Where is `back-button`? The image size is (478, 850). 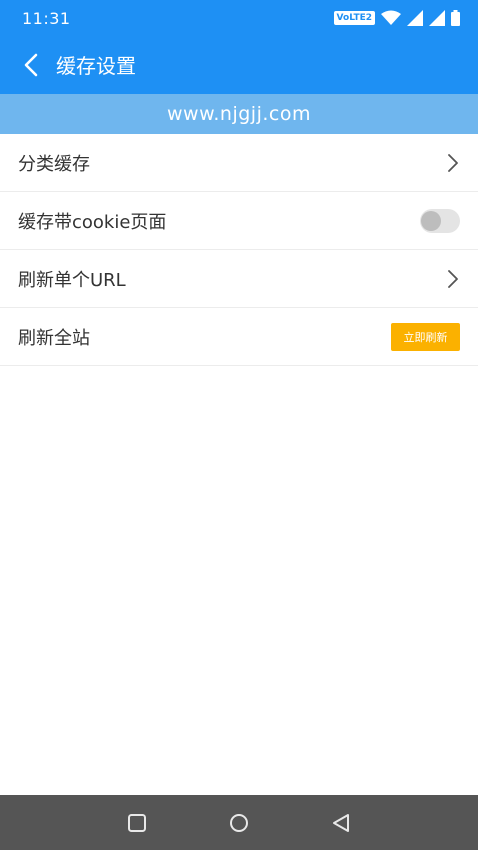
back-button is located at coordinates (31, 65).